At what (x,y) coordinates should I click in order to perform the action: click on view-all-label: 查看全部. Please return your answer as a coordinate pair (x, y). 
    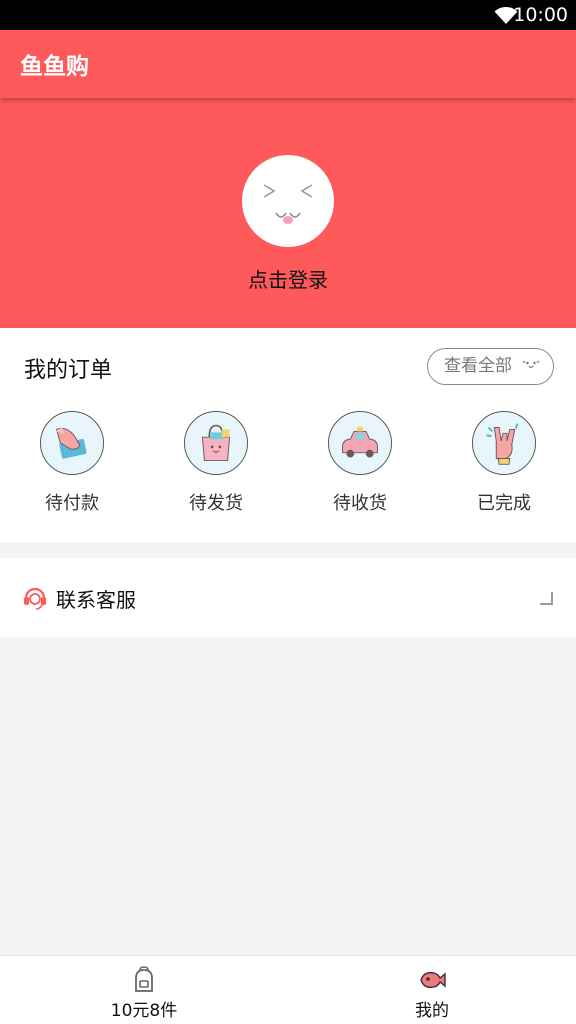
    Looking at the image, I should click on (478, 366).